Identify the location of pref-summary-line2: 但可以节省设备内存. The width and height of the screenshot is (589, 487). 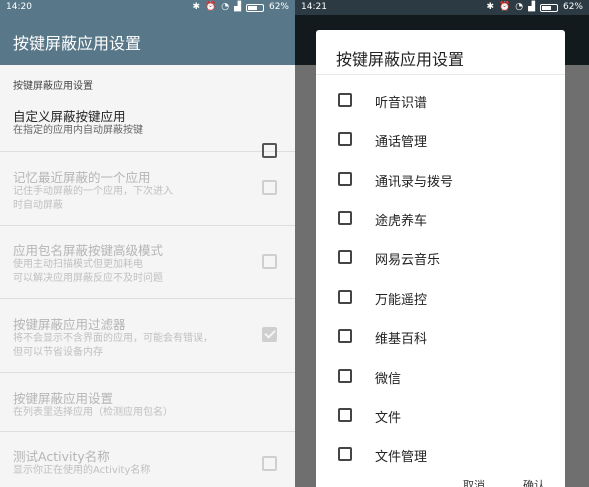
(58, 352).